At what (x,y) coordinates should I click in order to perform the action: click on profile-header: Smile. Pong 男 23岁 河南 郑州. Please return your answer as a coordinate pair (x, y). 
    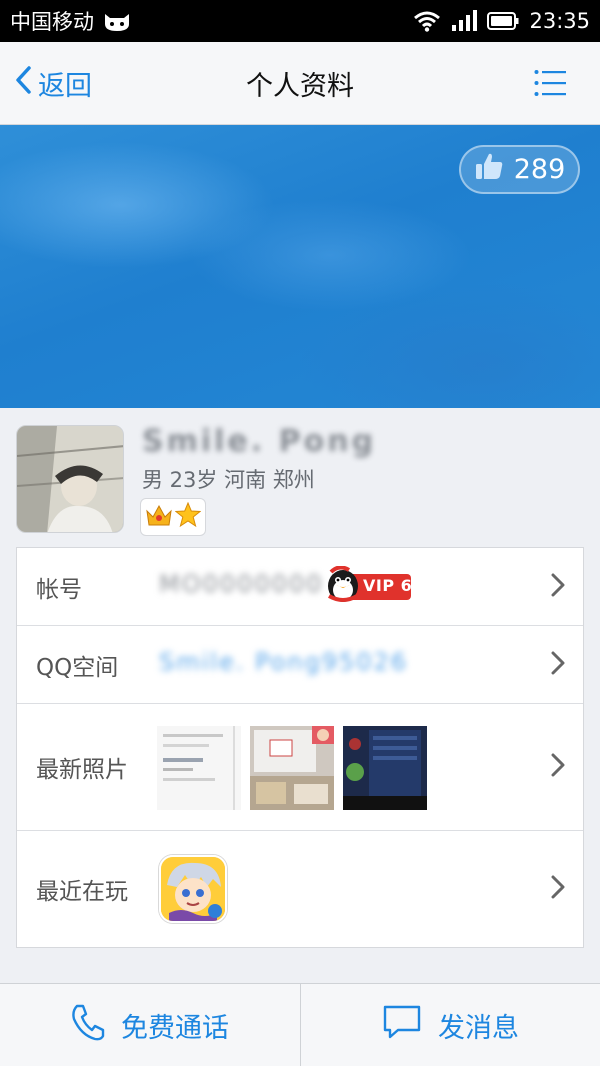
    Looking at the image, I should click on (300, 477).